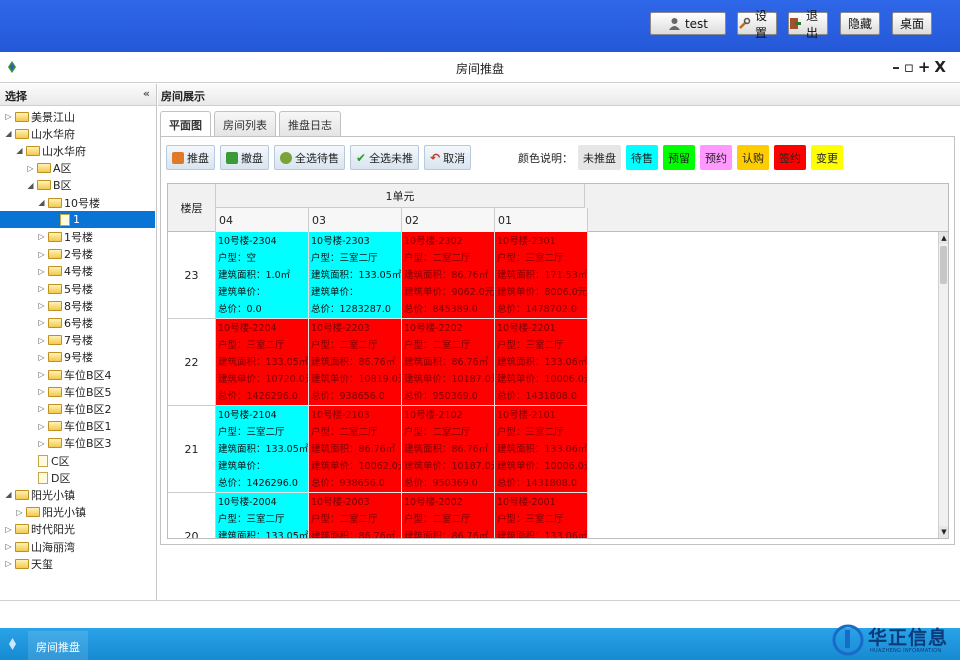 Image resolution: width=960 pixels, height=660 pixels. What do you see at coordinates (757, 24) in the screenshot?
I see `settings-button: 设置` at bounding box center [757, 24].